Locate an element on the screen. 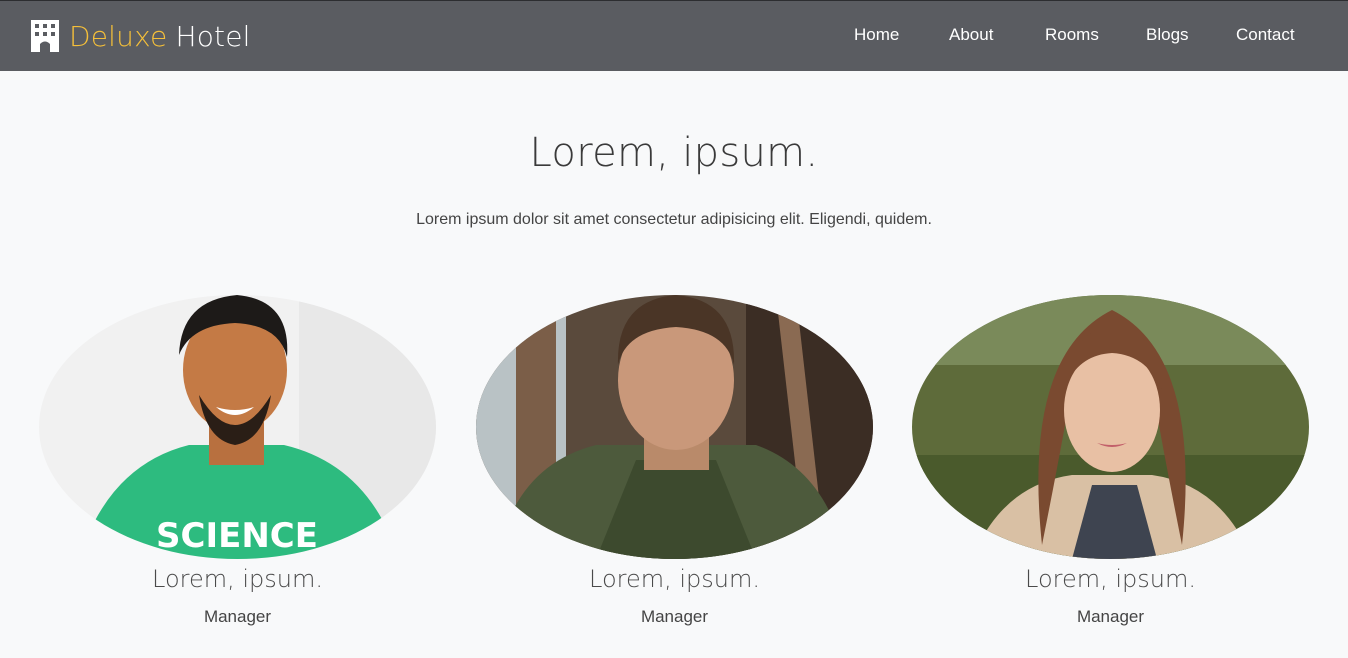 This screenshot has height=658, width=1348. team-member-photo: SCIENCE is located at coordinates (237, 427).